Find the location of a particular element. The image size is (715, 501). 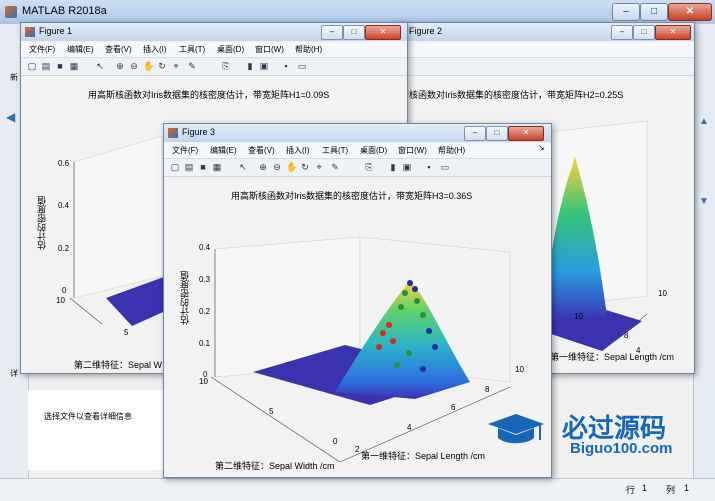

figure-3-xtick: 2 is located at coordinates (357, 449).